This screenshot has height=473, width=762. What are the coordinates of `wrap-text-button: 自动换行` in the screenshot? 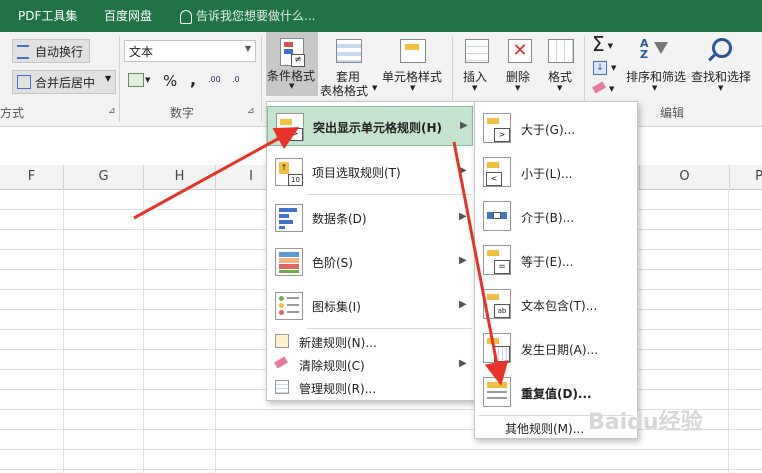 It's located at (51, 51).